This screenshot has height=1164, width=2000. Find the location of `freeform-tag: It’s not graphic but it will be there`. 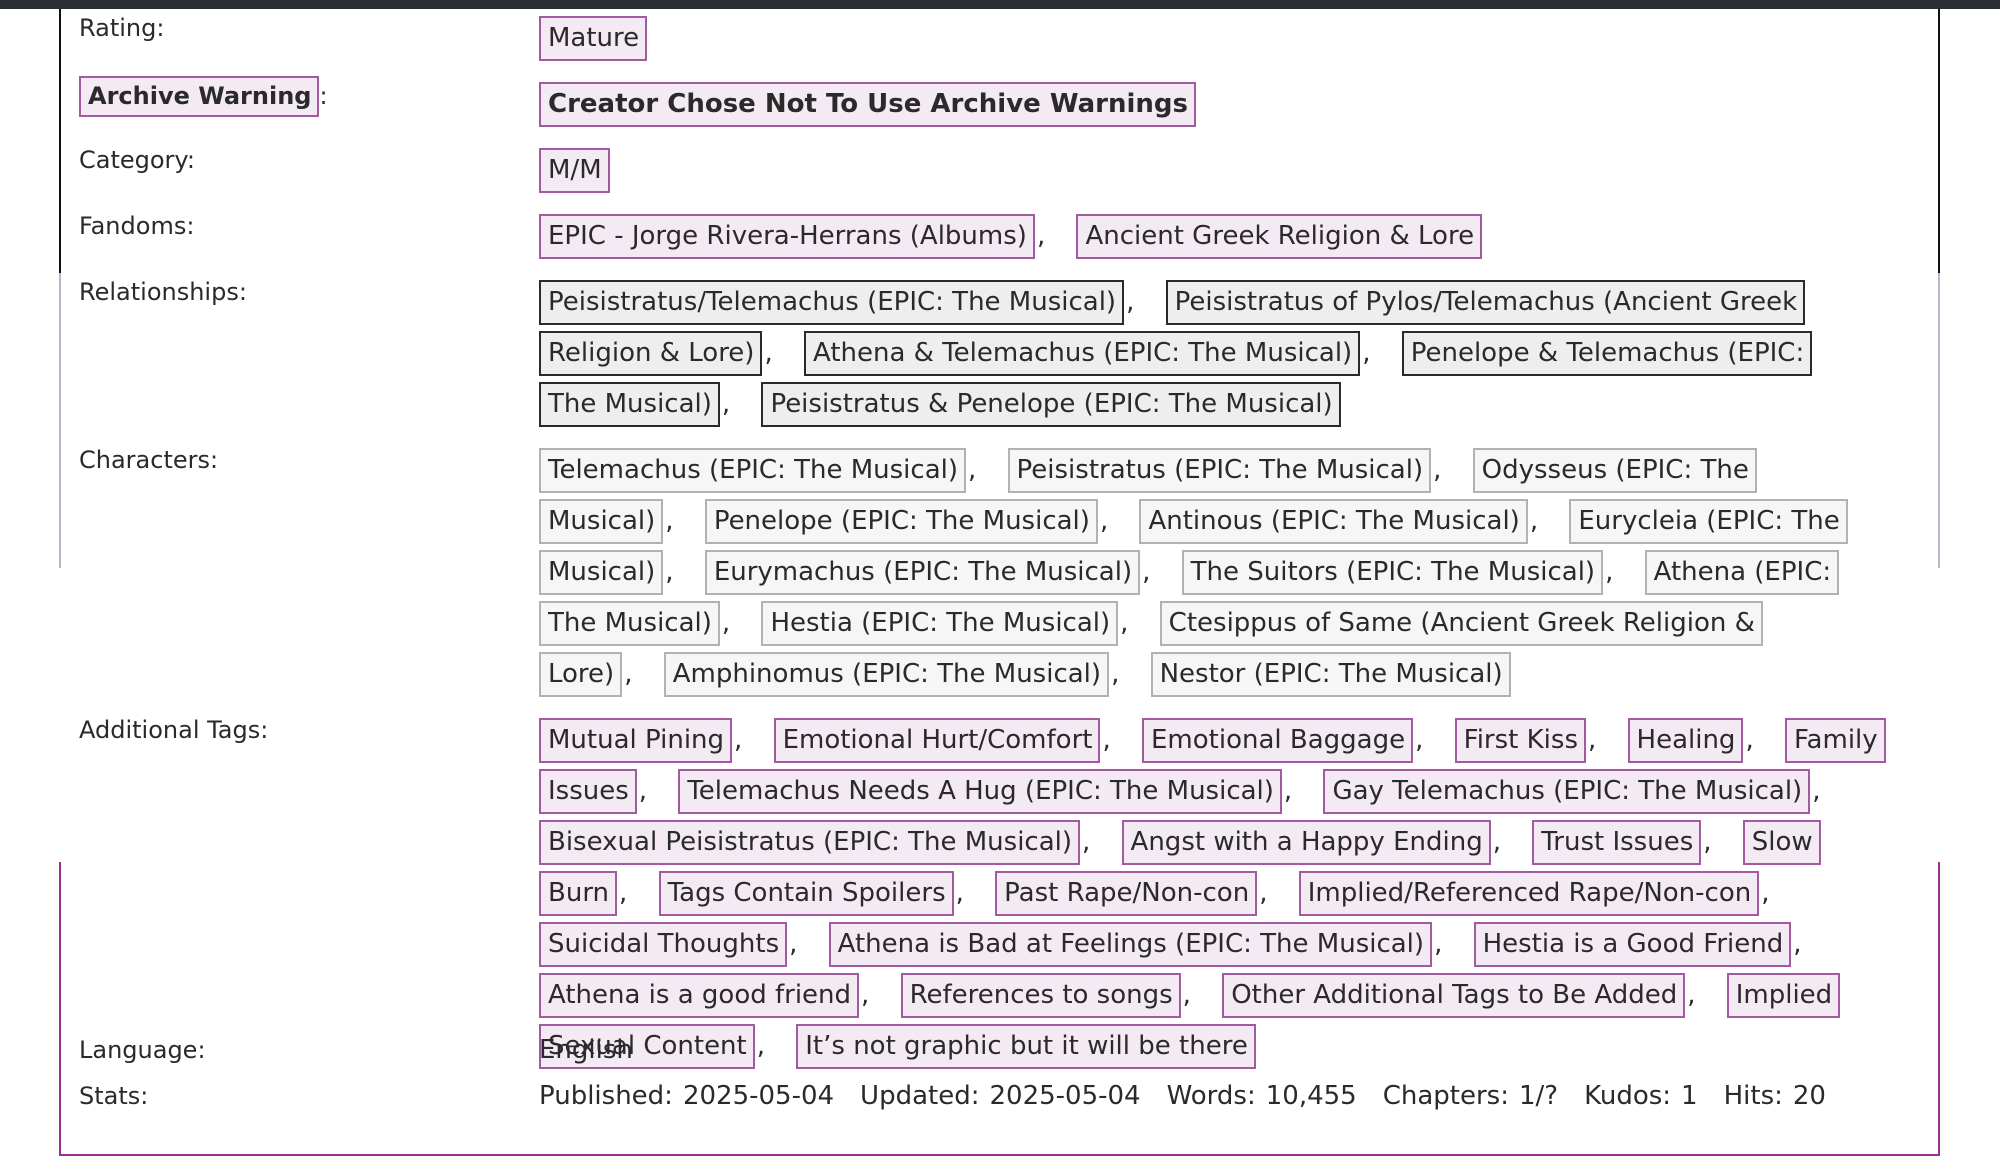

freeform-tag: It’s not graphic but it will be there is located at coordinates (1026, 1046).